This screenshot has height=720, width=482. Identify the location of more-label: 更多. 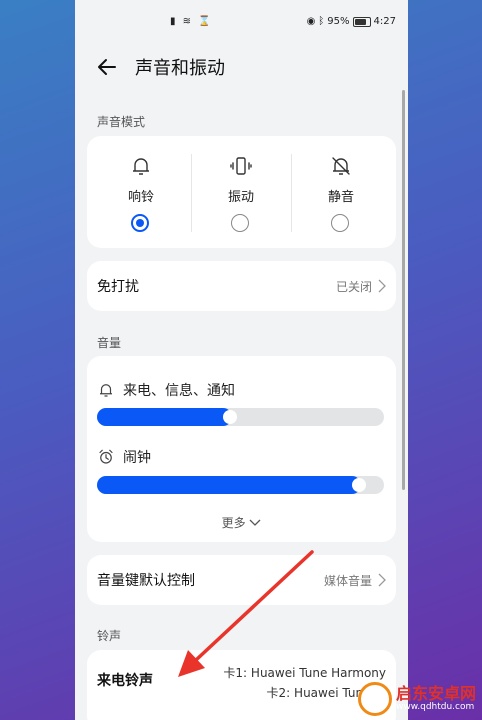
(233, 523).